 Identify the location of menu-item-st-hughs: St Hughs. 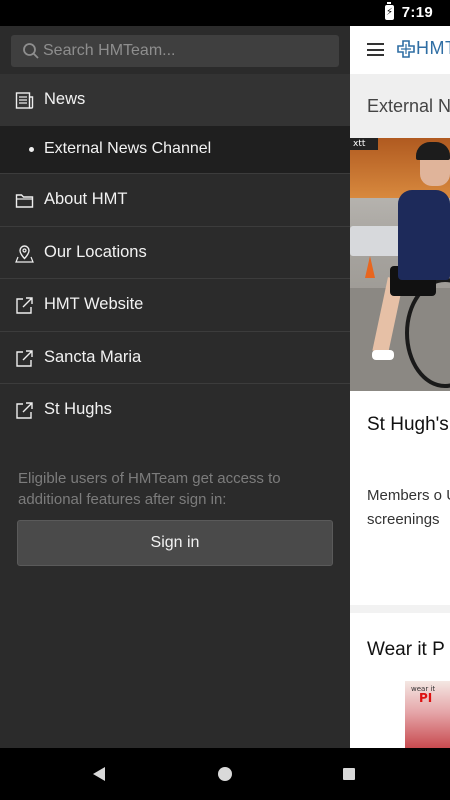
(175, 410).